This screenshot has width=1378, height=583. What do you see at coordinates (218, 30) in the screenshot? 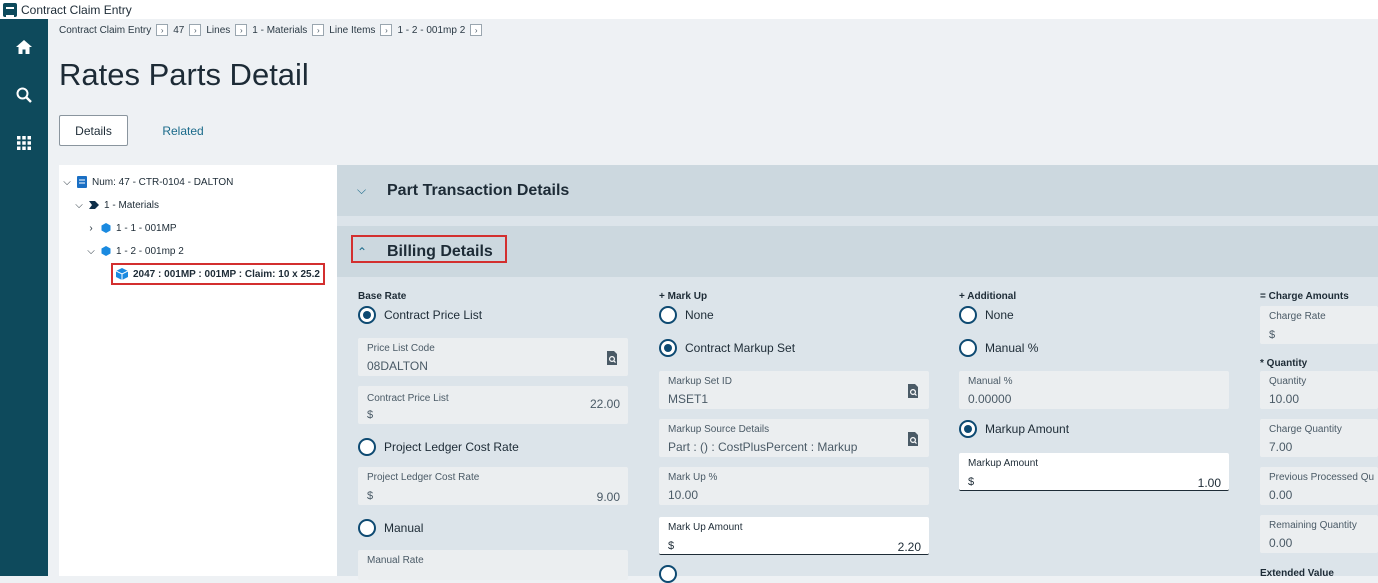
I see `breadcrumb-item: Lines` at bounding box center [218, 30].